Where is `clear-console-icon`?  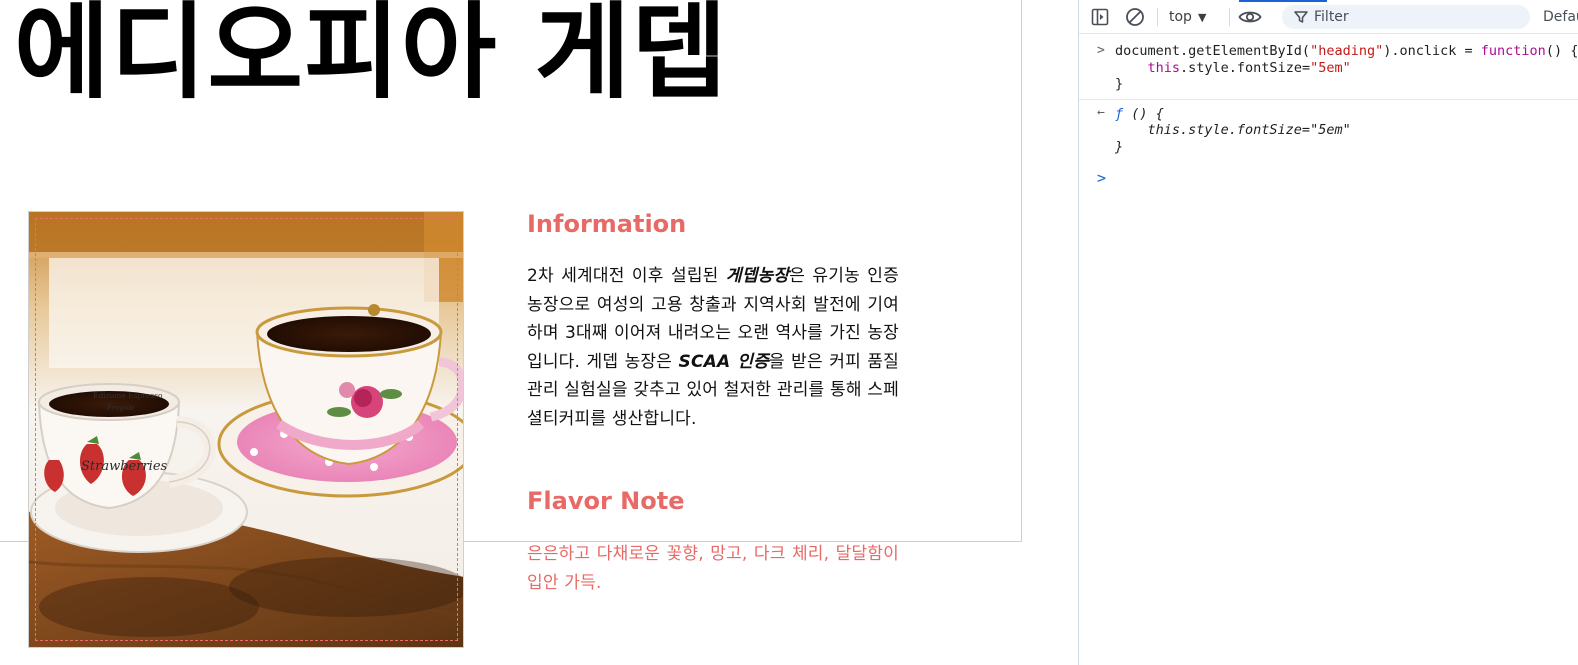 clear-console-icon is located at coordinates (1135, 17).